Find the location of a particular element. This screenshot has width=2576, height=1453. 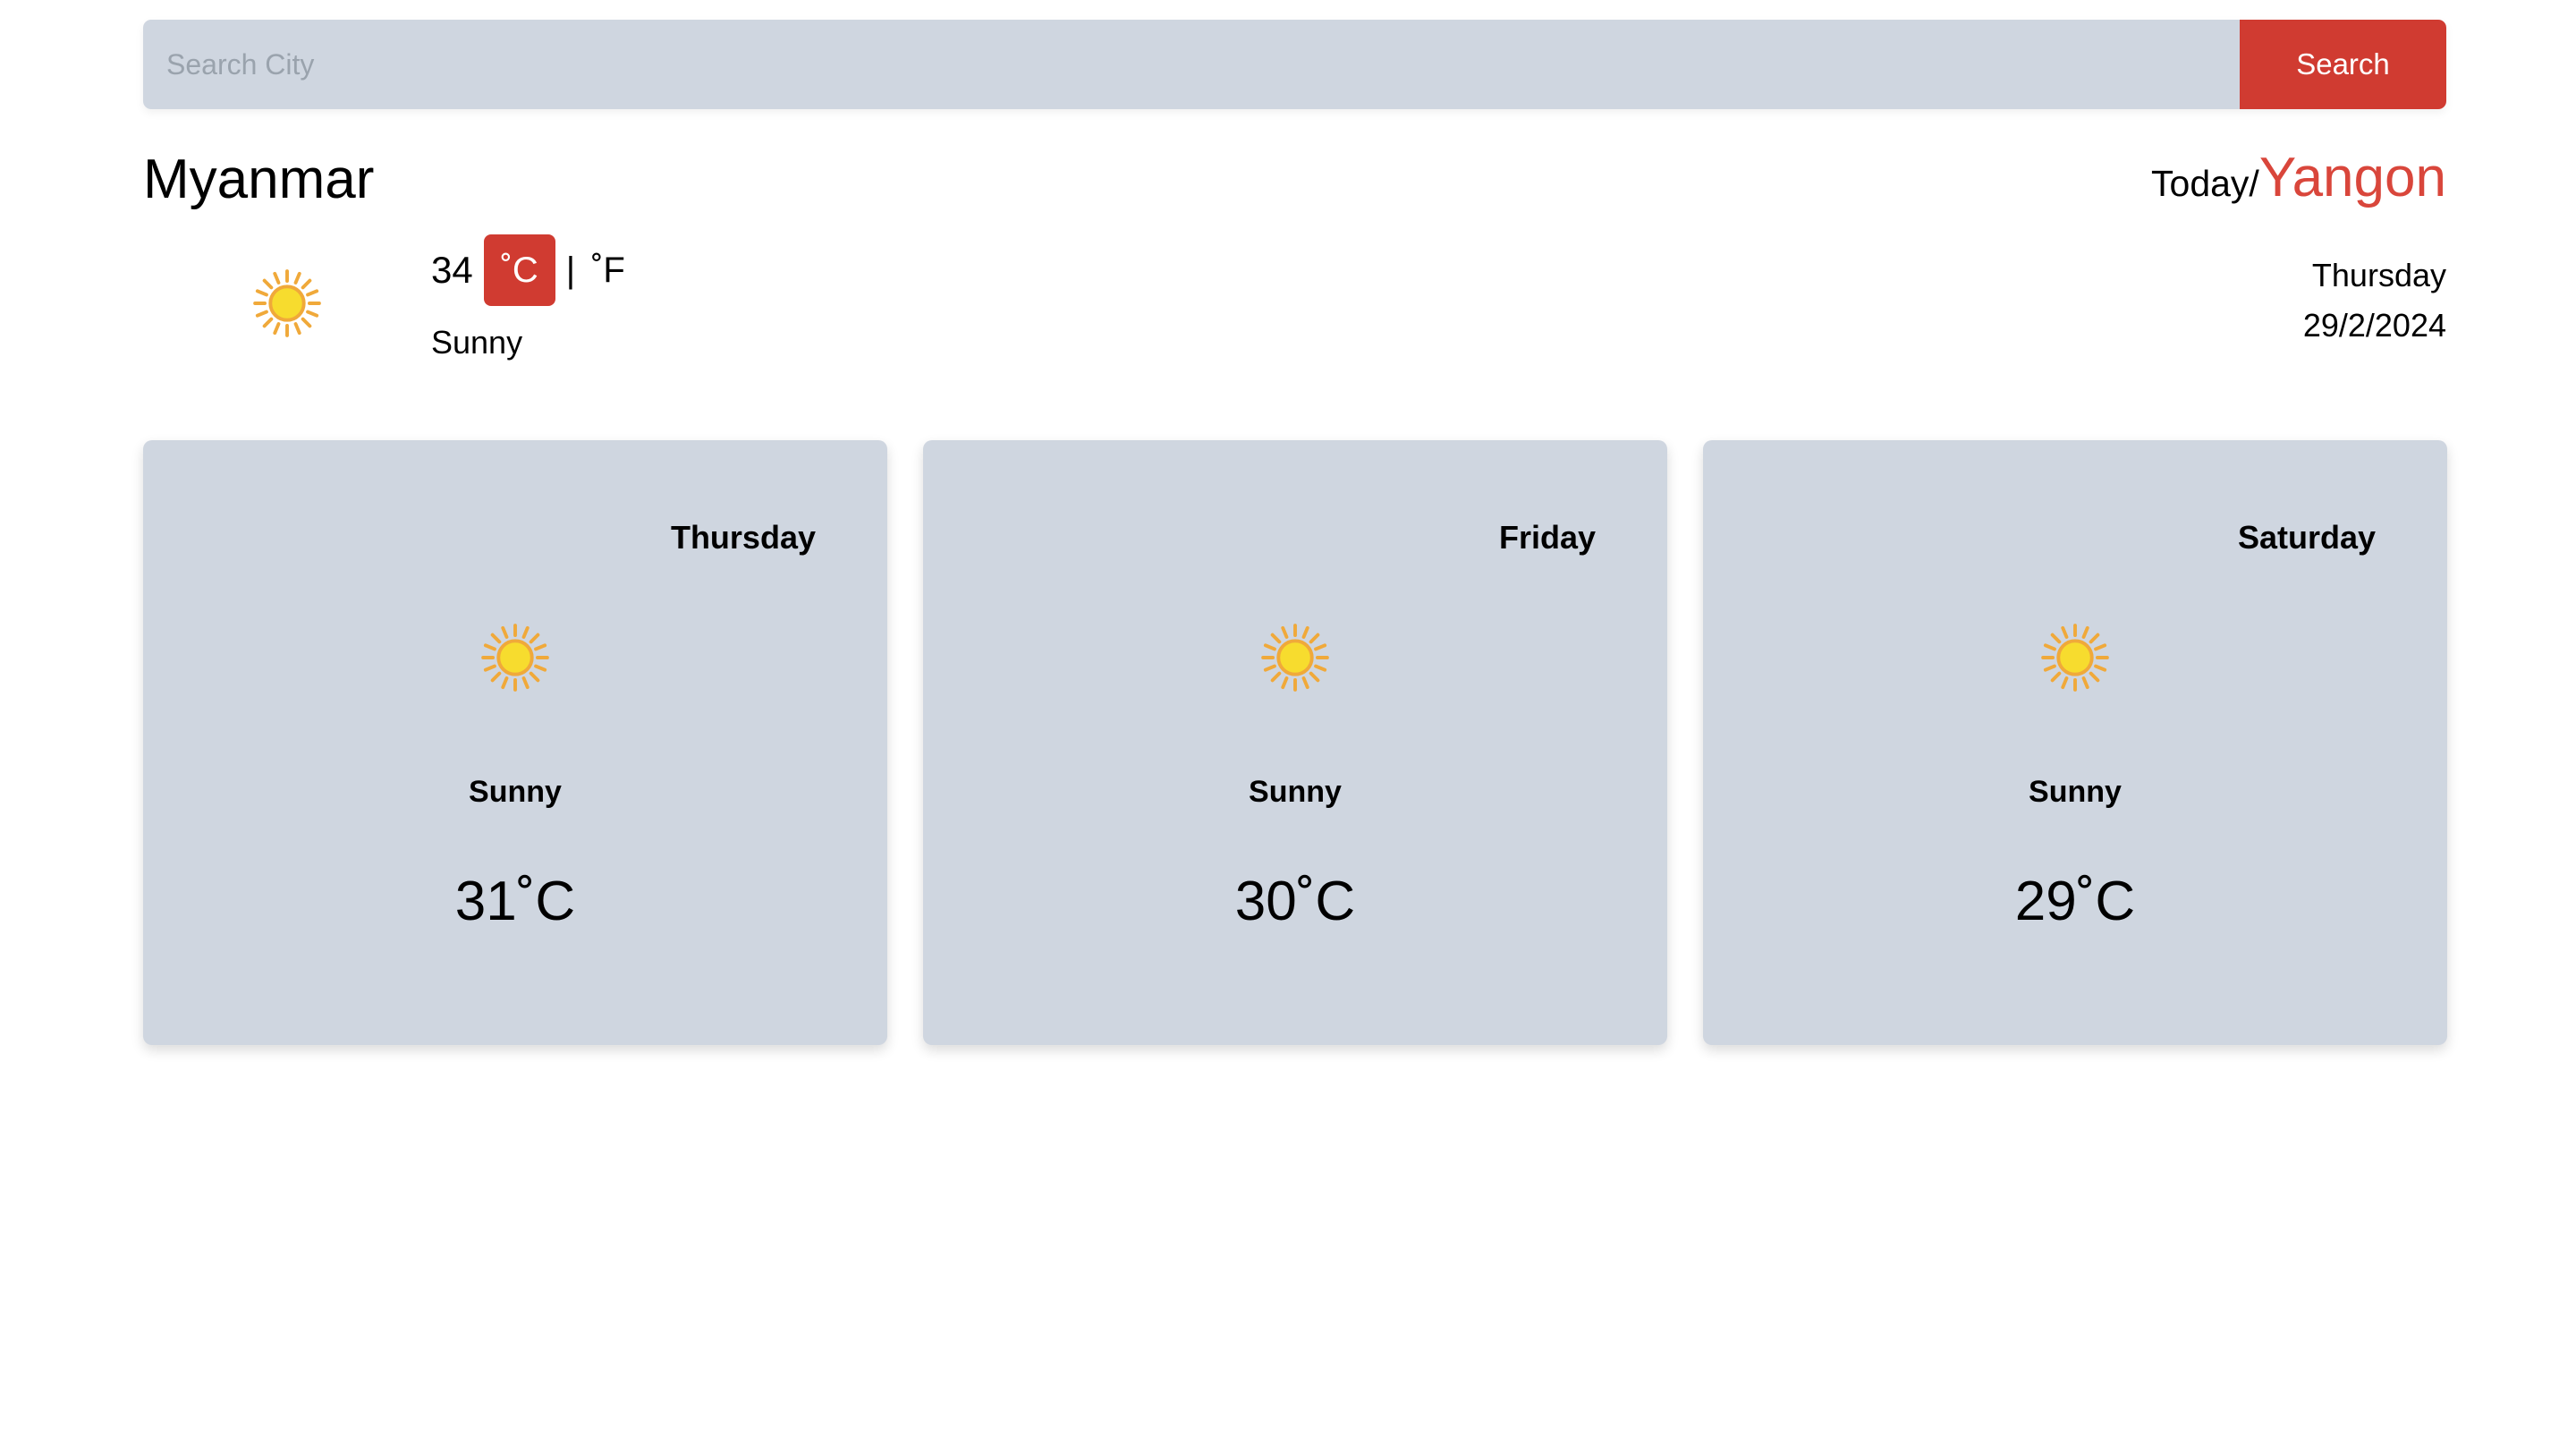

forecast-card: Saturday Sunny 29˚C is located at coordinates (2075, 742).